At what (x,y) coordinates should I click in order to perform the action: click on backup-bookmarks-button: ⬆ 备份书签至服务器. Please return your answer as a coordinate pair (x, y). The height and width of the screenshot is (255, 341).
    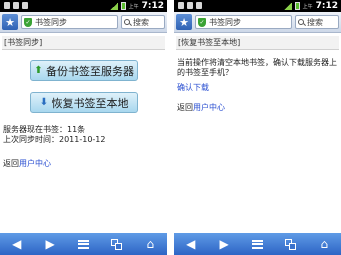
    Looking at the image, I should click on (84, 70).